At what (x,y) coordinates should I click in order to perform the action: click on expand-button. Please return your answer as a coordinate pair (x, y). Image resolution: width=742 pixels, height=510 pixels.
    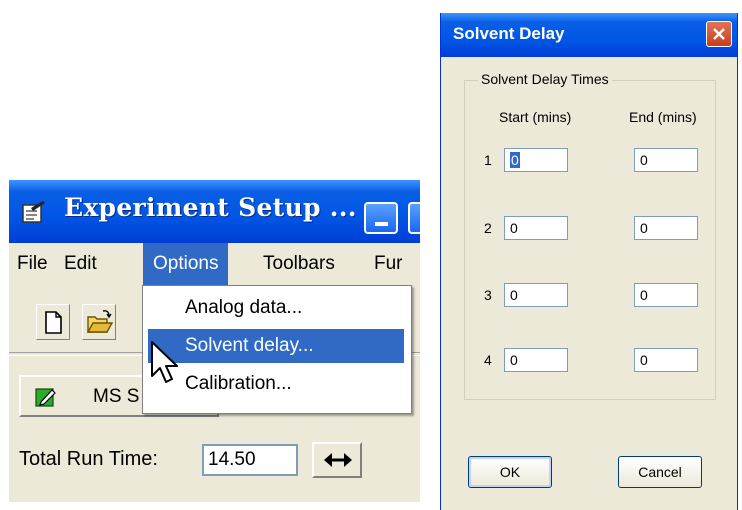
    Looking at the image, I should click on (337, 460).